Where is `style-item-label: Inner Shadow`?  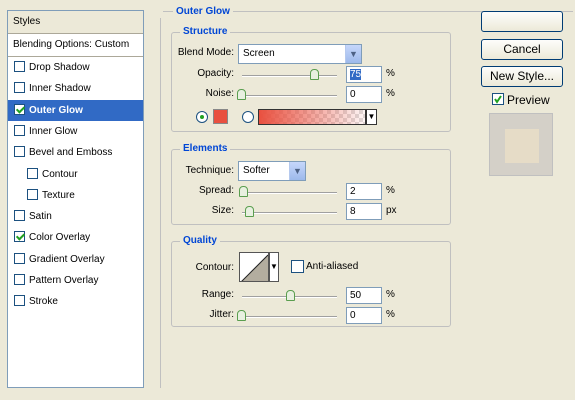 style-item-label: Inner Shadow is located at coordinates (60, 89).